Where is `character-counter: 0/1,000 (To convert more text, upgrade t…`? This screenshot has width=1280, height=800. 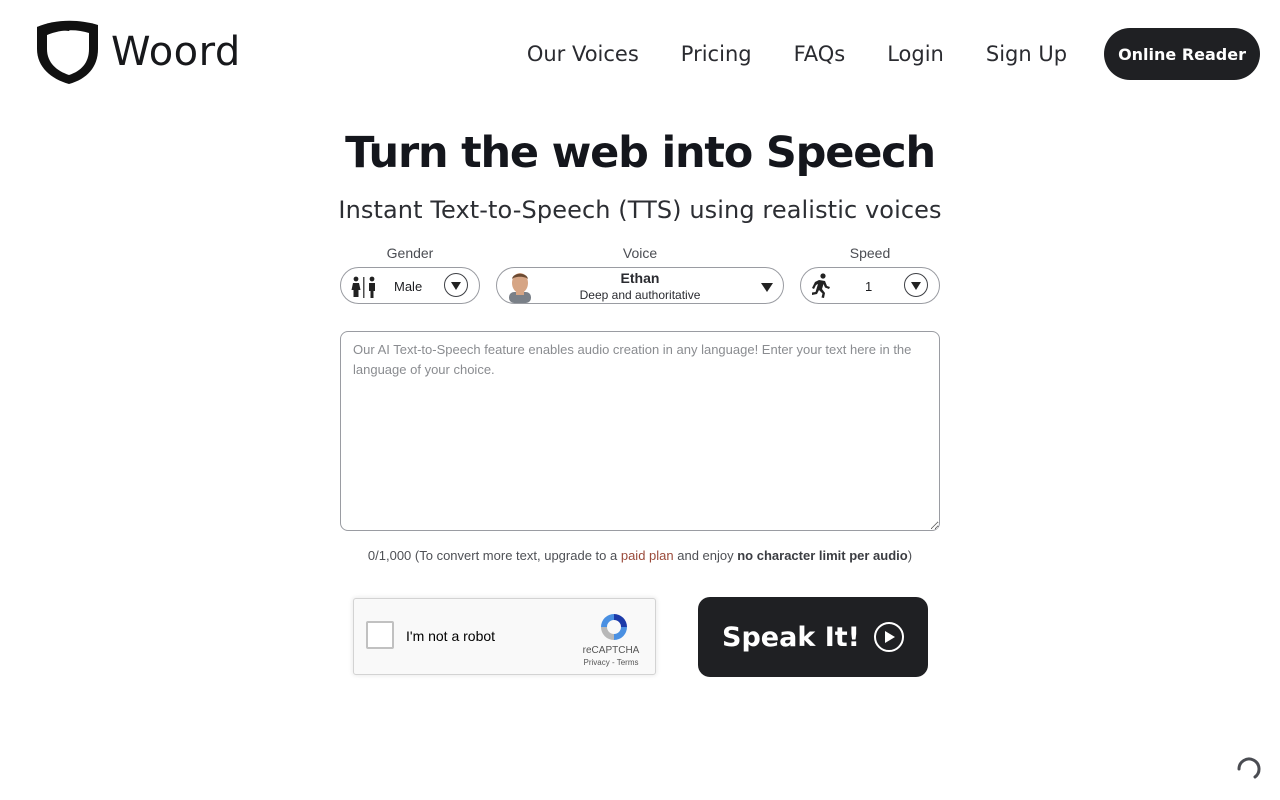 character-counter: 0/1,000 (To convert more text, upgrade t… is located at coordinates (640, 555).